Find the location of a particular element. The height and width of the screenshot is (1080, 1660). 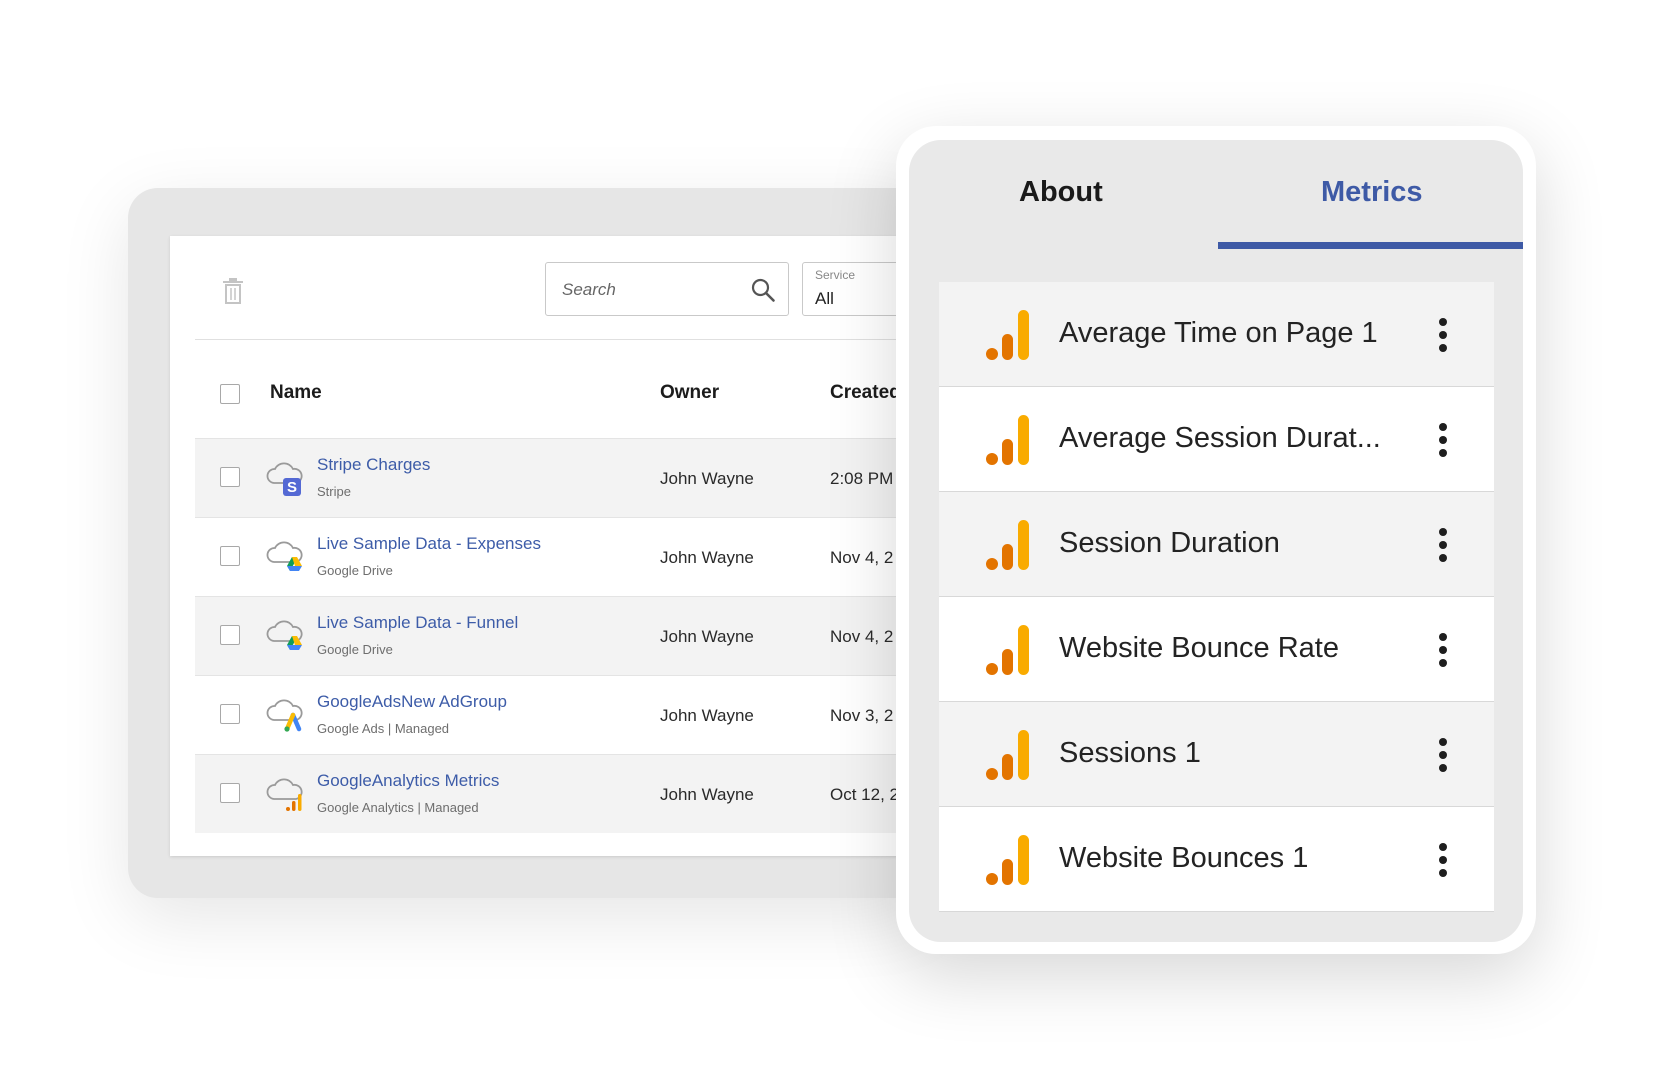

data-source-service: Stripe is located at coordinates (334, 491).